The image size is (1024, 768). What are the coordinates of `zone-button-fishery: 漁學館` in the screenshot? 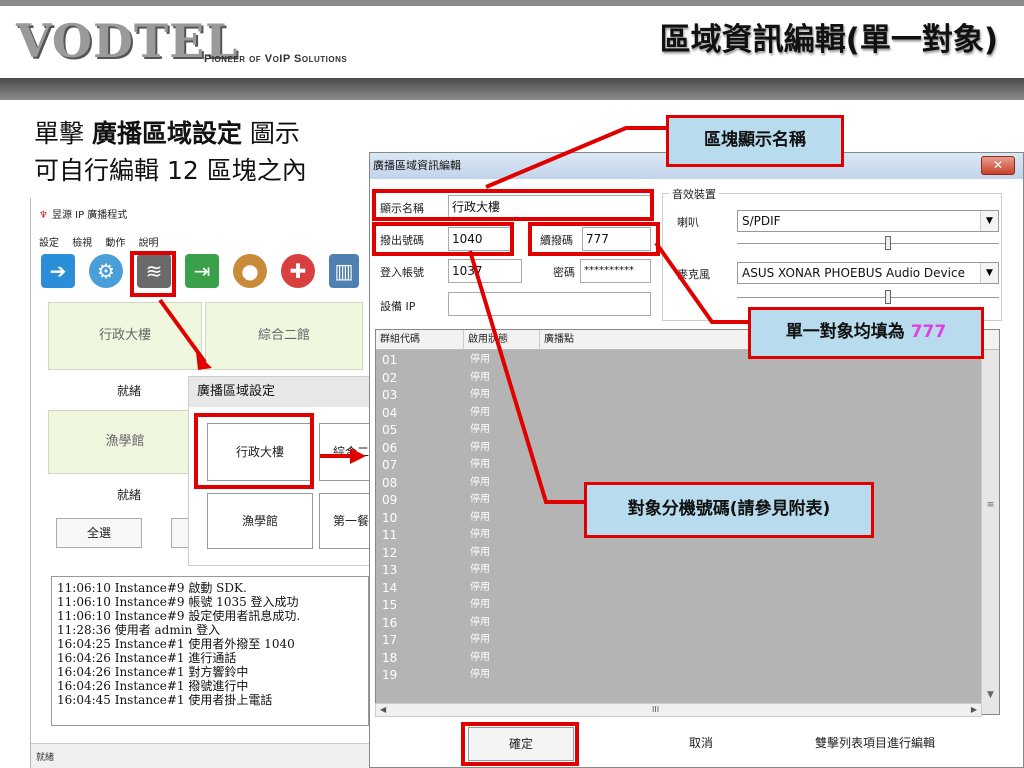 It's located at (125, 442).